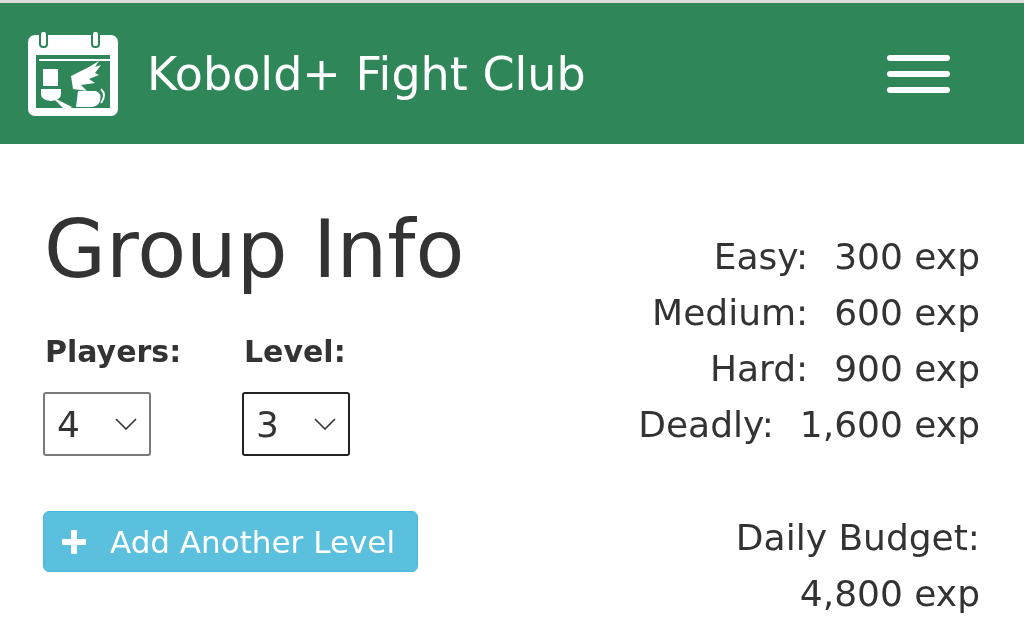 The height and width of the screenshot is (626, 1024). What do you see at coordinates (296, 424) in the screenshot?
I see `number-select: 3` at bounding box center [296, 424].